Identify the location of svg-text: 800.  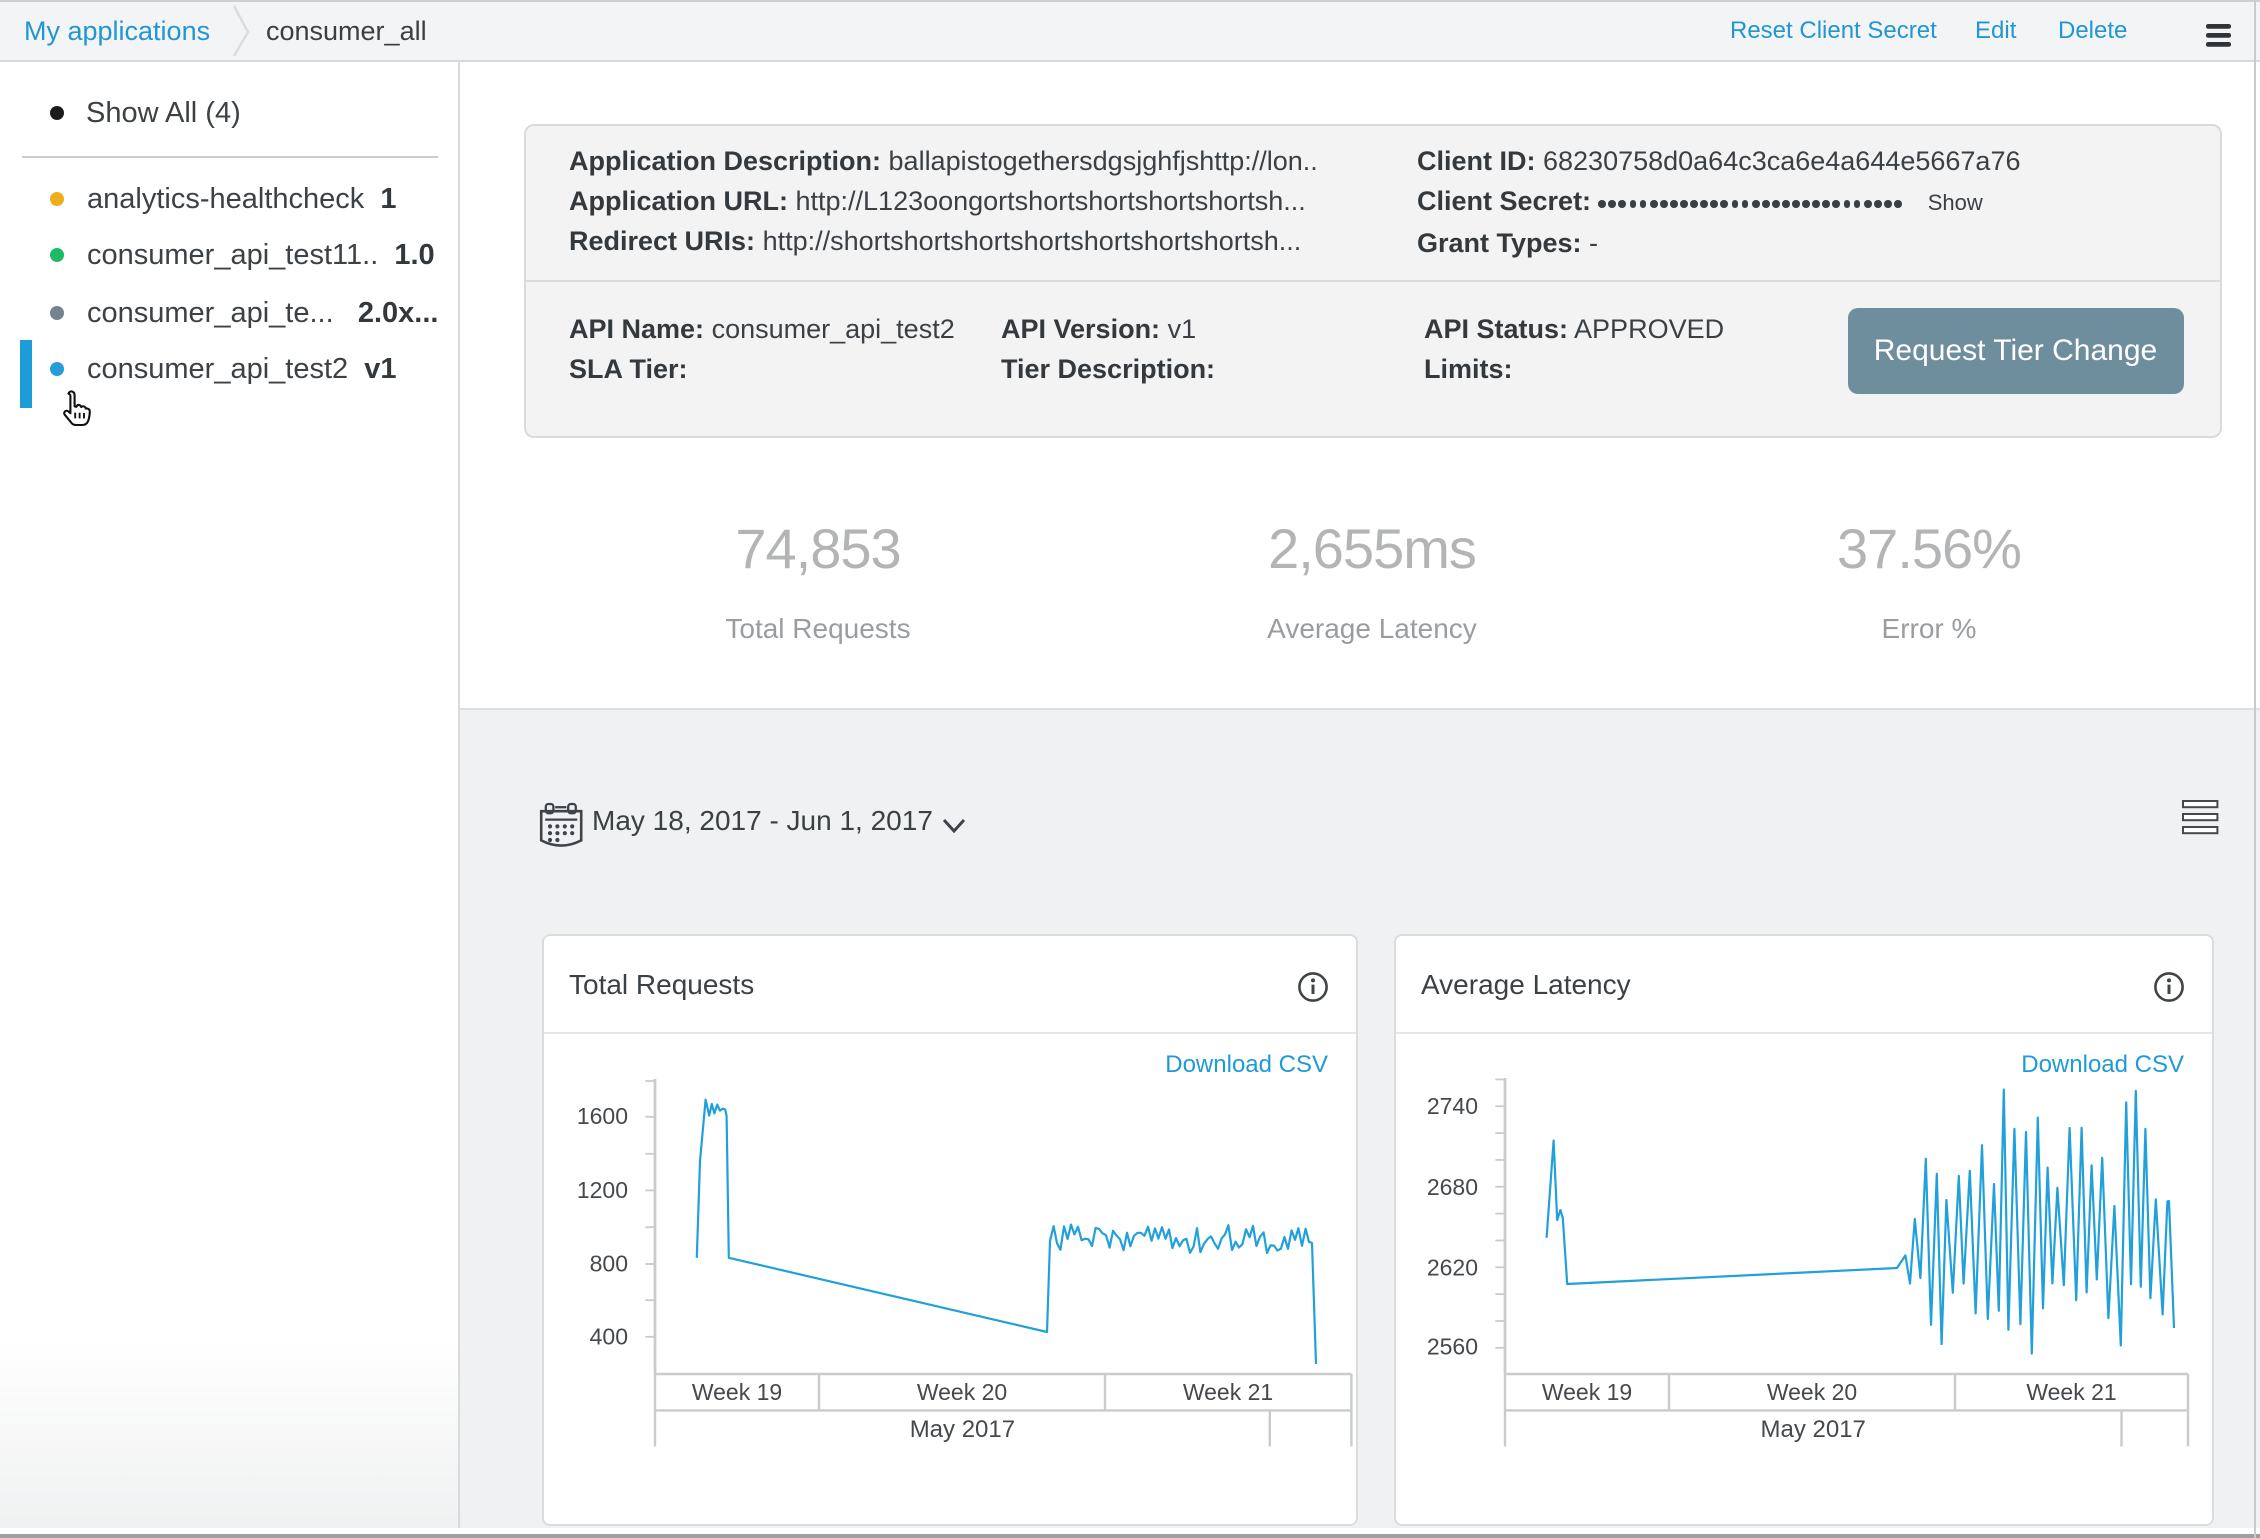
(609, 1263).